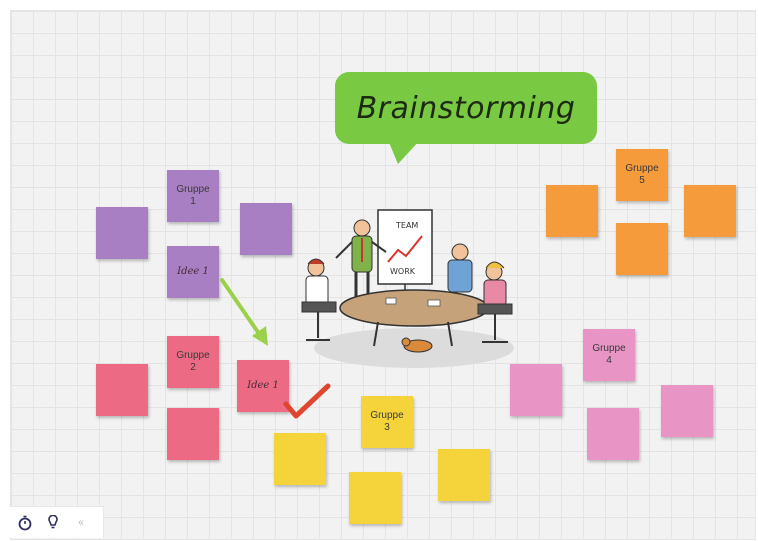 Image resolution: width=758 pixels, height=541 pixels. I want to click on board-toolbar: «, so click(57, 522).